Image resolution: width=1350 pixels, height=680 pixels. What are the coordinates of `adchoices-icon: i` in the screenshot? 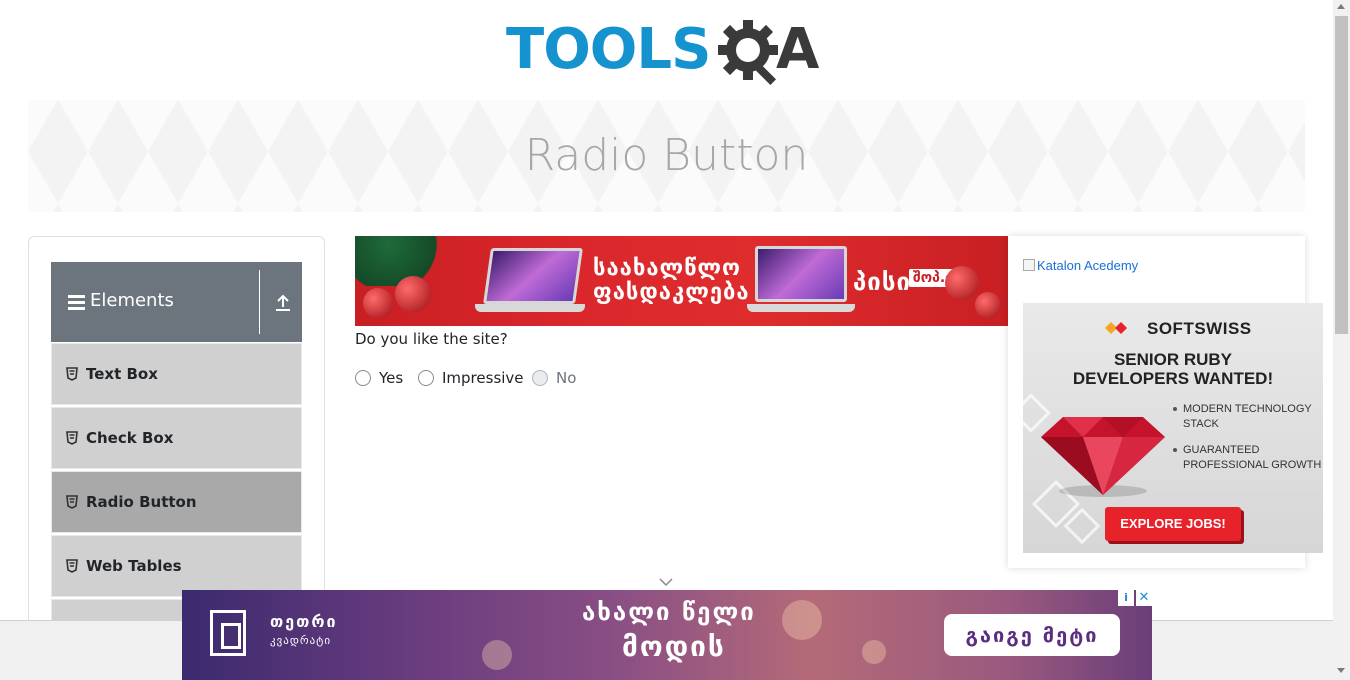 It's located at (1126, 598).